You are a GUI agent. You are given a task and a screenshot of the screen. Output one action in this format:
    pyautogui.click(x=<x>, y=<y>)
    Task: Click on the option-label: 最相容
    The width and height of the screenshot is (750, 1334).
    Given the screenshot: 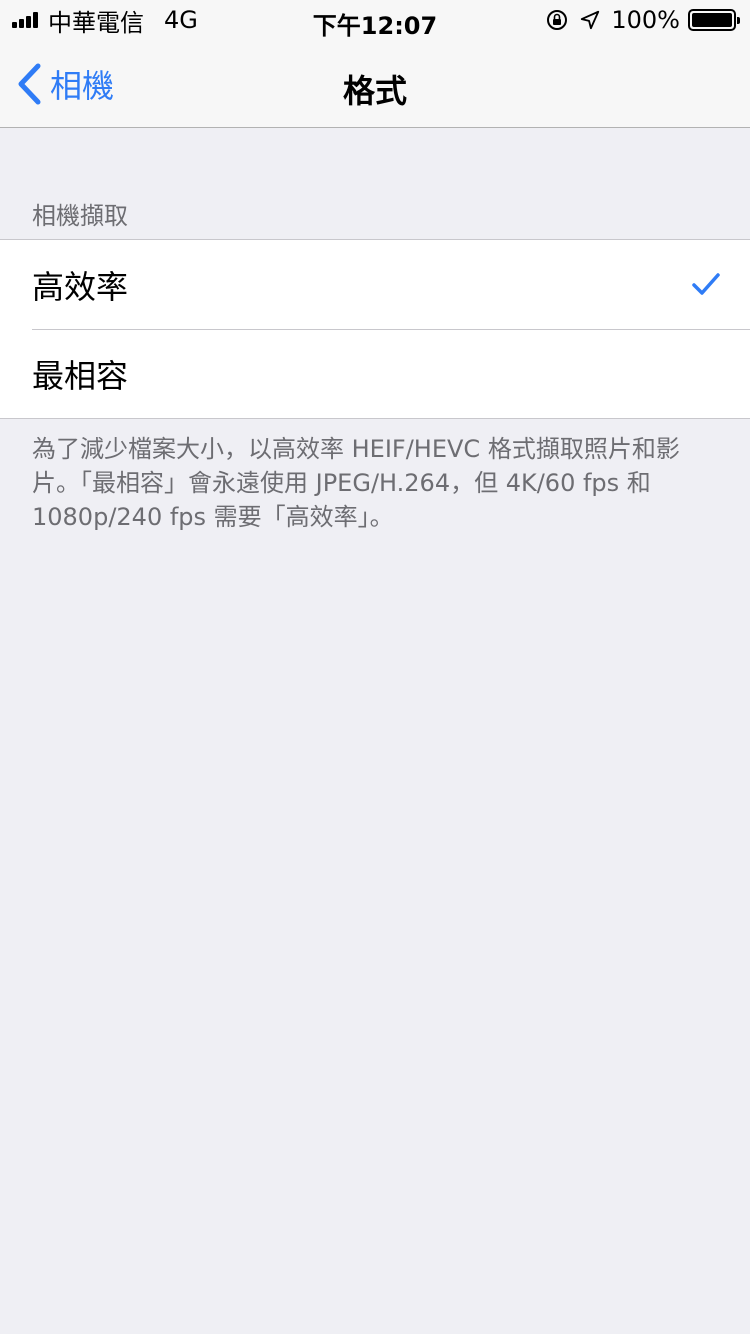 What is the action you would take?
    pyautogui.click(x=80, y=375)
    